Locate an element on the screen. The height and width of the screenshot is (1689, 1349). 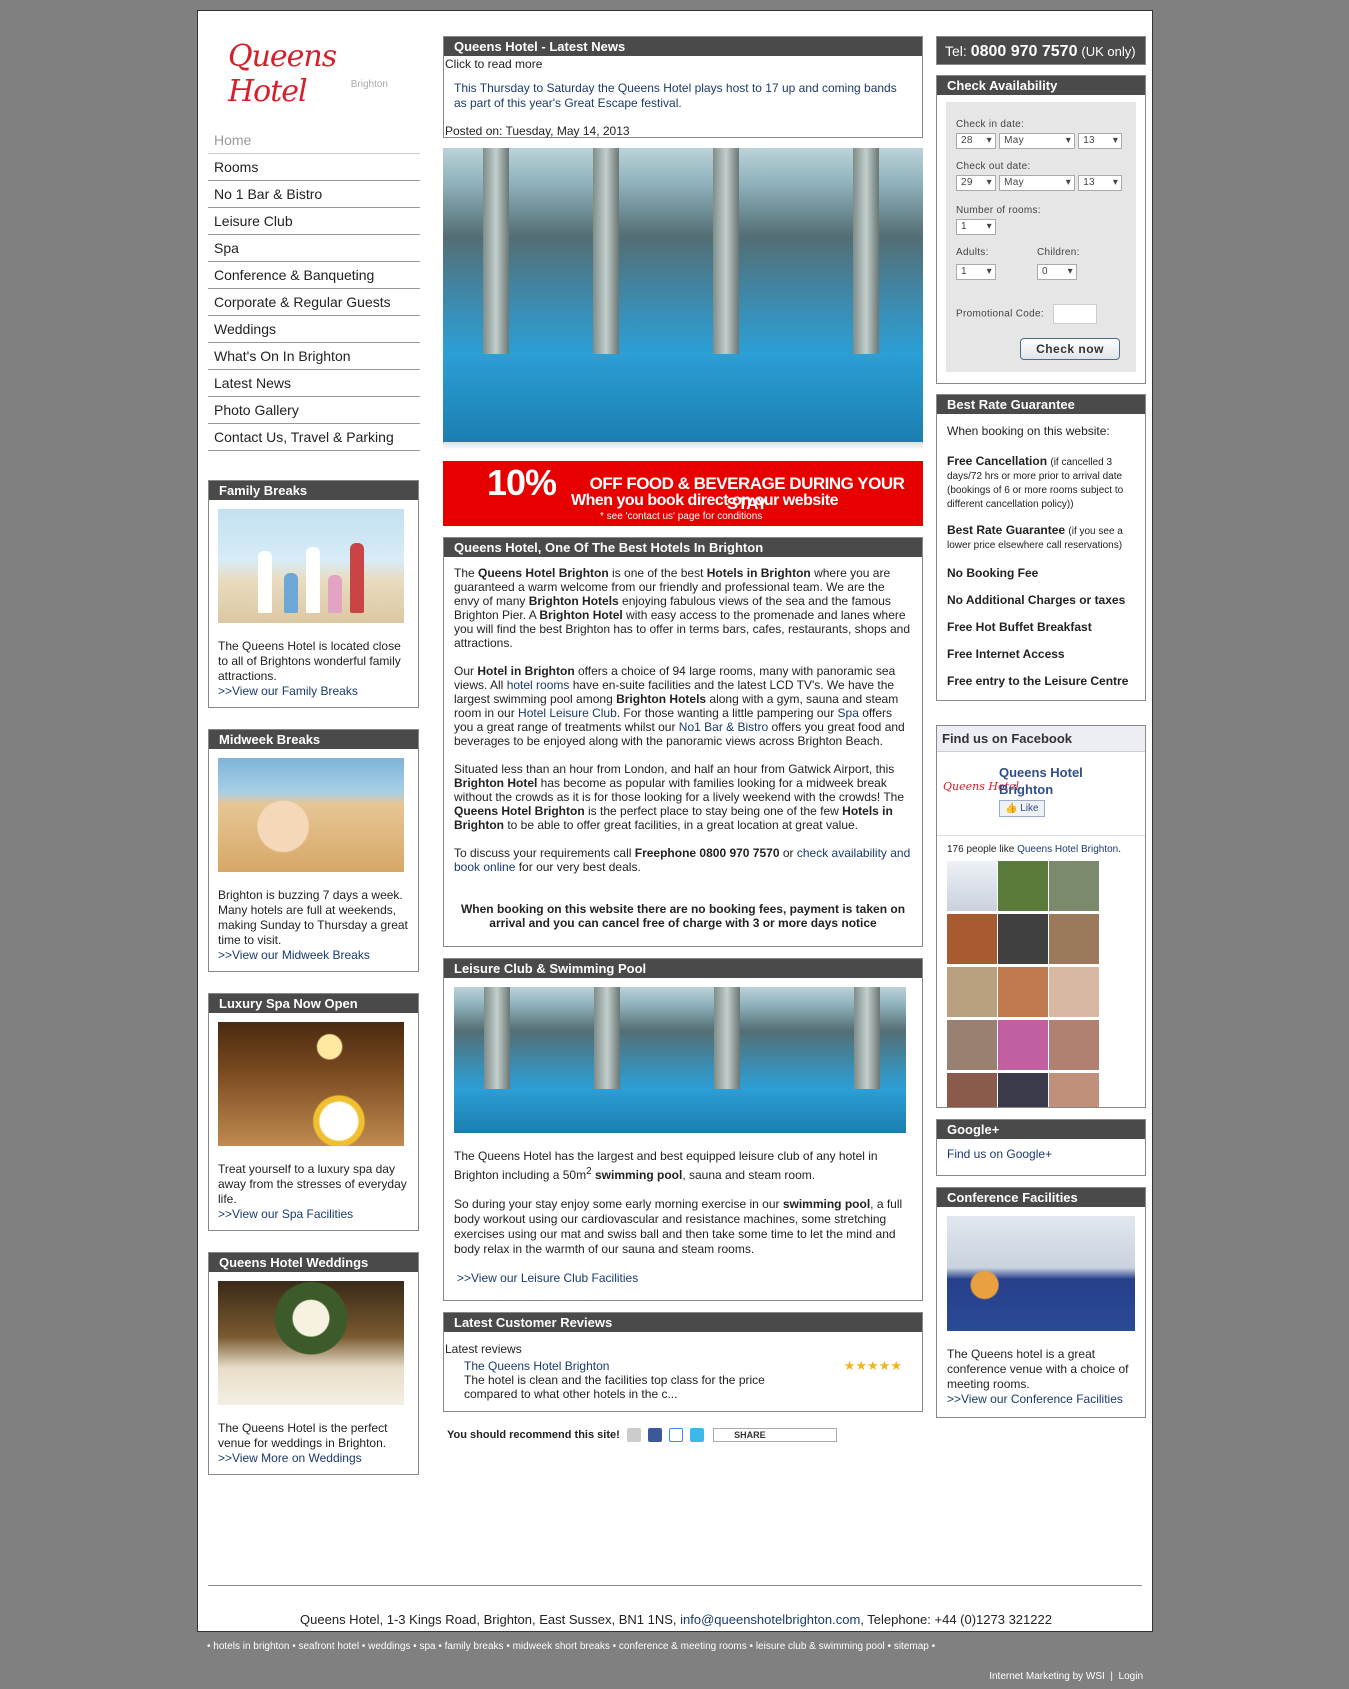
footer-credits: Internet Marketing by WSI | Login is located at coordinates (1066, 1676).